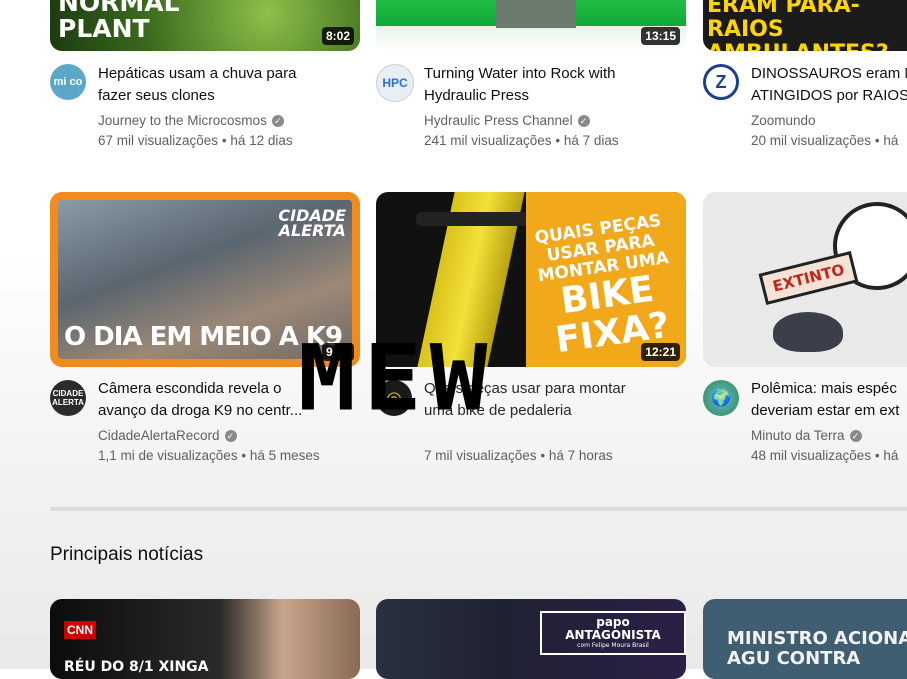 The height and width of the screenshot is (679, 907). I want to click on video-thumbnail: EXTINTO, so click(805, 279).